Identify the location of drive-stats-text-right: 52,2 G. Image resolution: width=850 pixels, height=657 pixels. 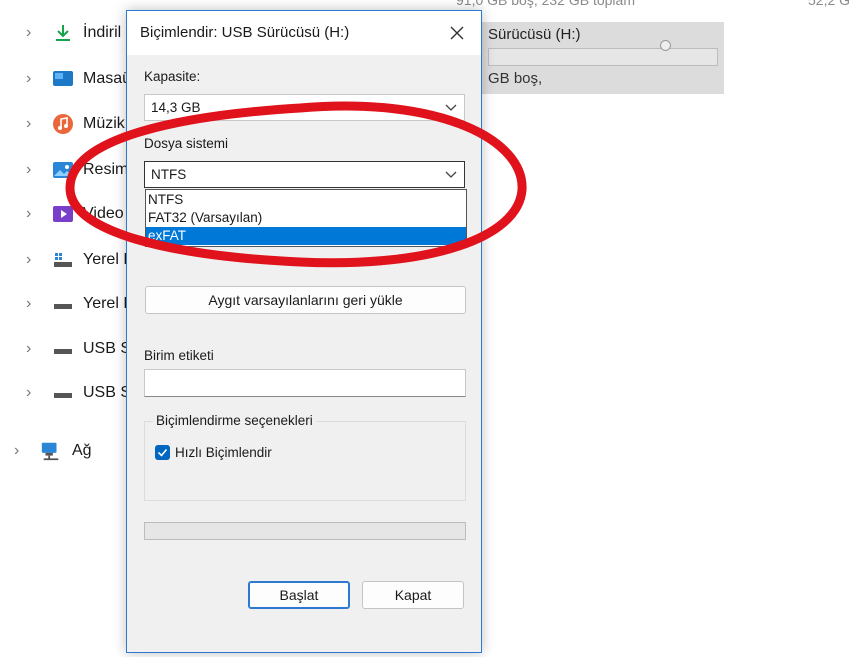
(829, 4).